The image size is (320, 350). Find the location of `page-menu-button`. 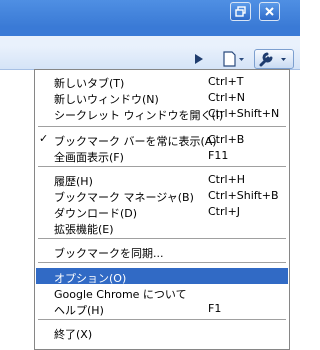

page-menu-button is located at coordinates (234, 59).